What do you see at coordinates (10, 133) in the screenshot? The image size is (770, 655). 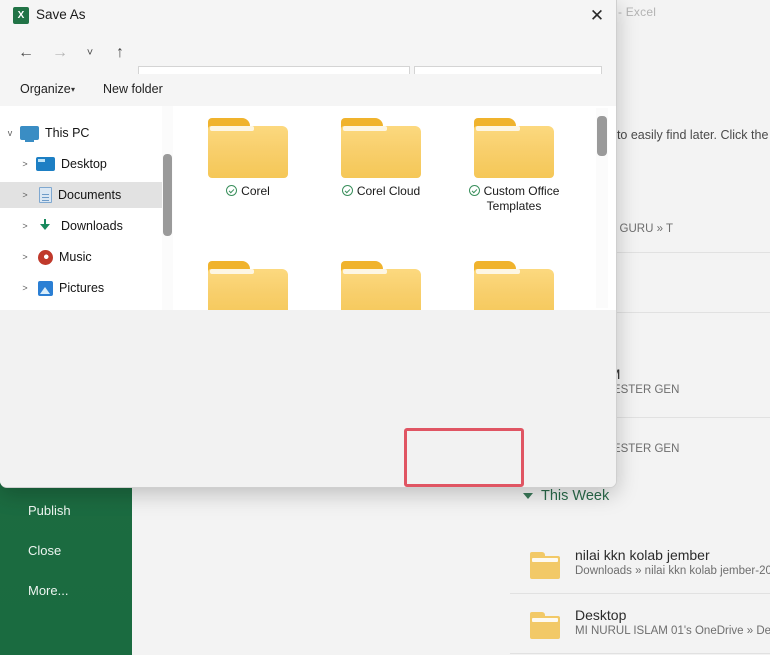 I see `chevron-down-icon: v` at bounding box center [10, 133].